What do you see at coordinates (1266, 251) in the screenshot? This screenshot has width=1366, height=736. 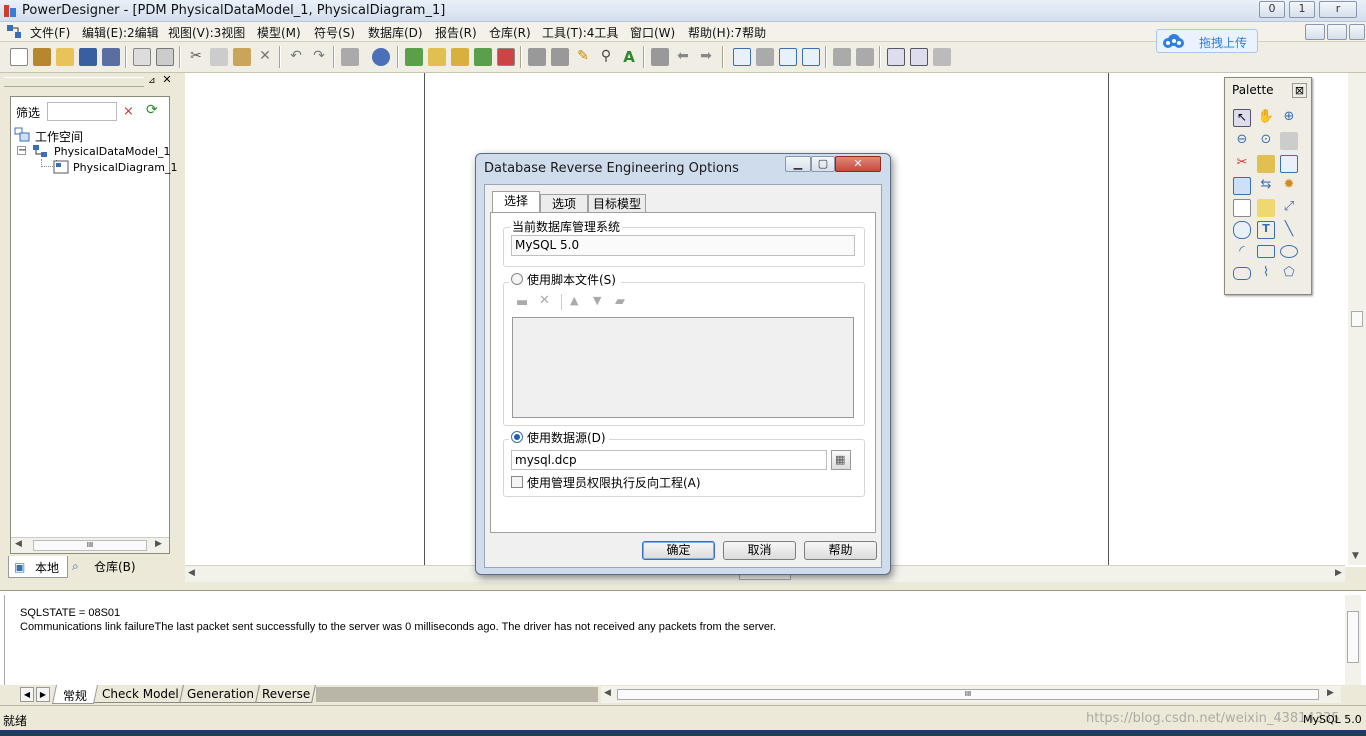 I see `rectangle-tool-icon` at bounding box center [1266, 251].